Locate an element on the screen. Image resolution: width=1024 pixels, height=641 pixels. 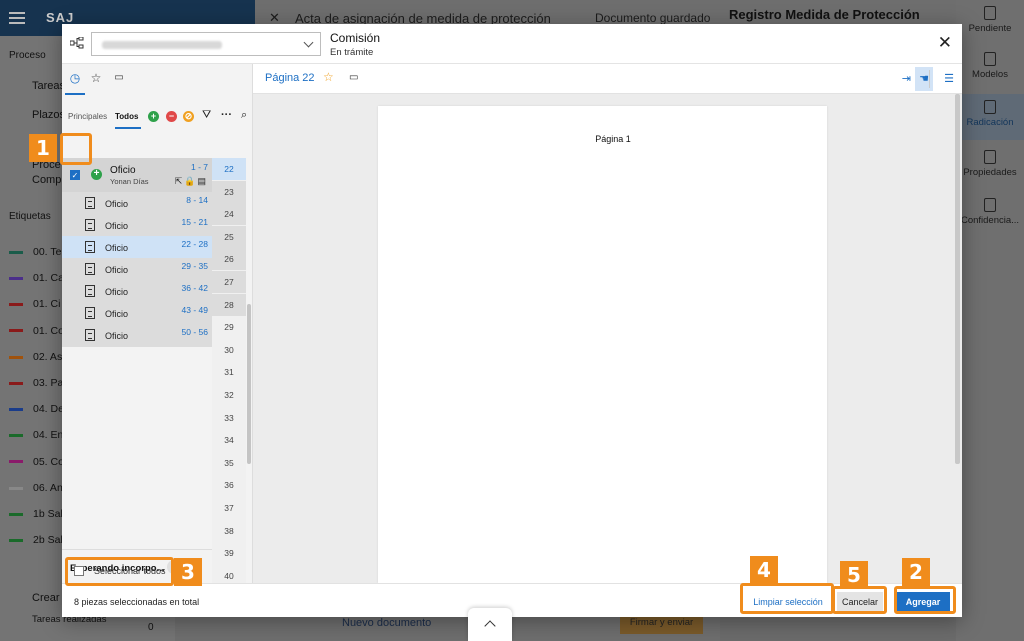
comment-icon: ▭ is located at coordinates (353, 77).